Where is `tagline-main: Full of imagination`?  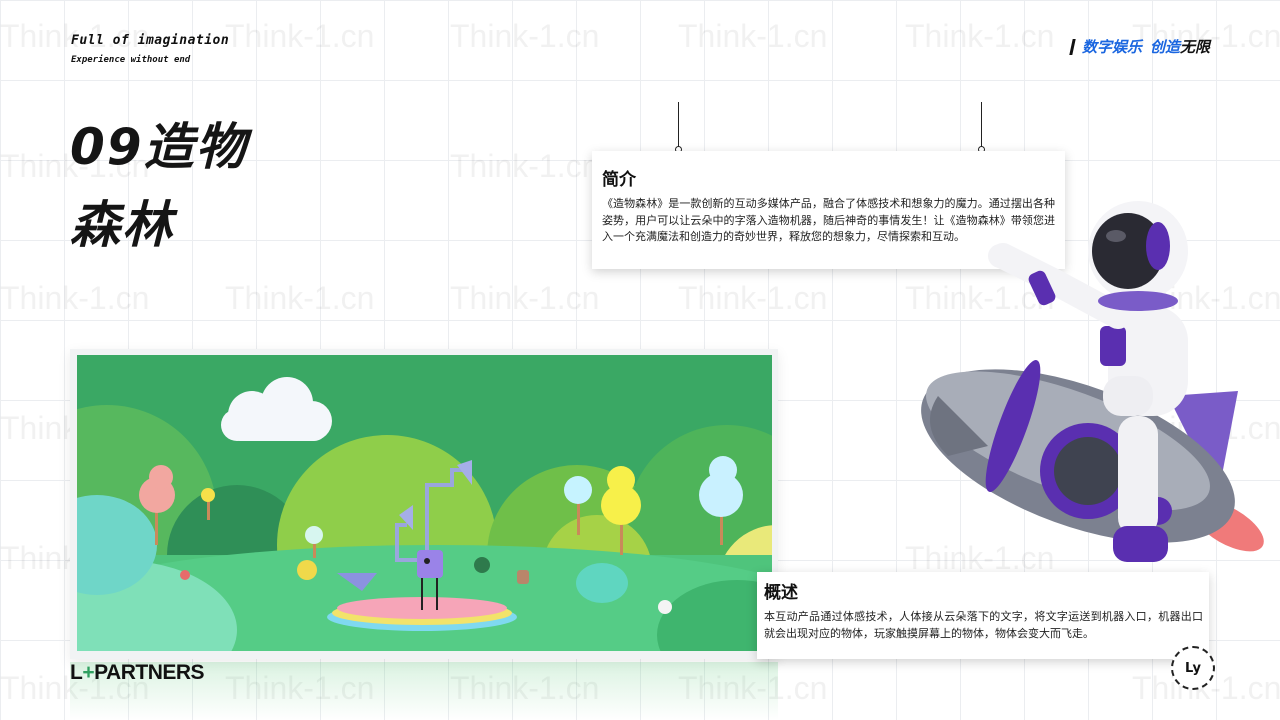 tagline-main: Full of imagination is located at coordinates (150, 40).